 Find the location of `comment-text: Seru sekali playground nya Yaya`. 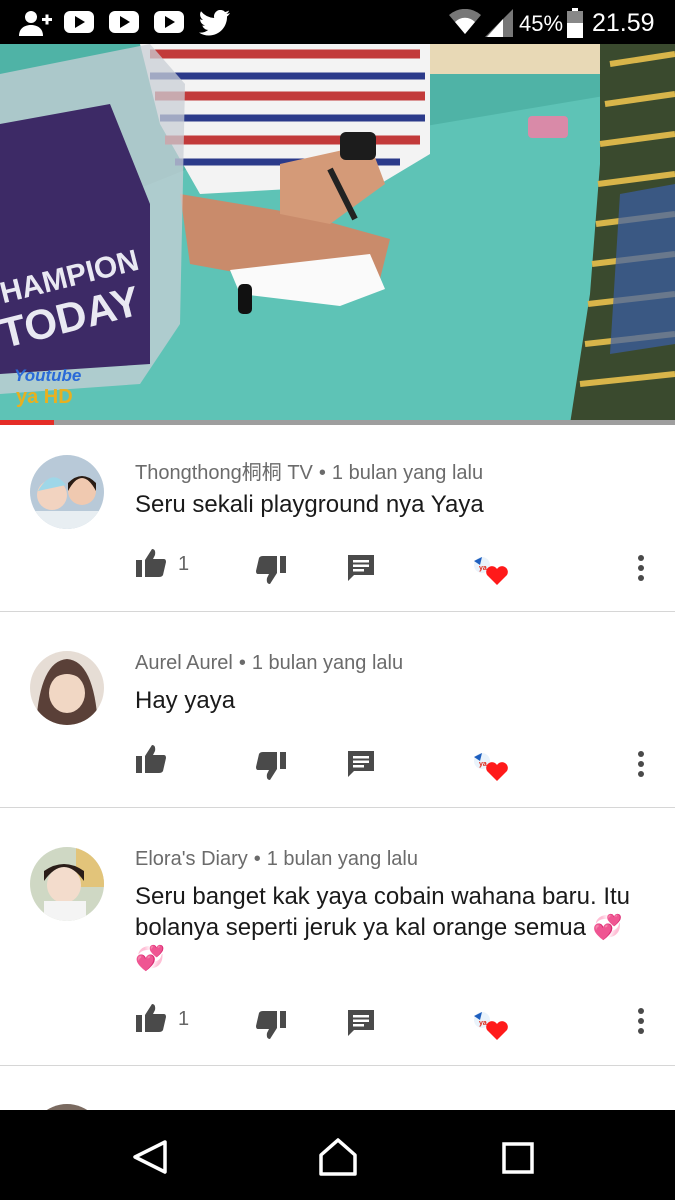

comment-text: Seru sekali playground nya Yaya is located at coordinates (309, 504).